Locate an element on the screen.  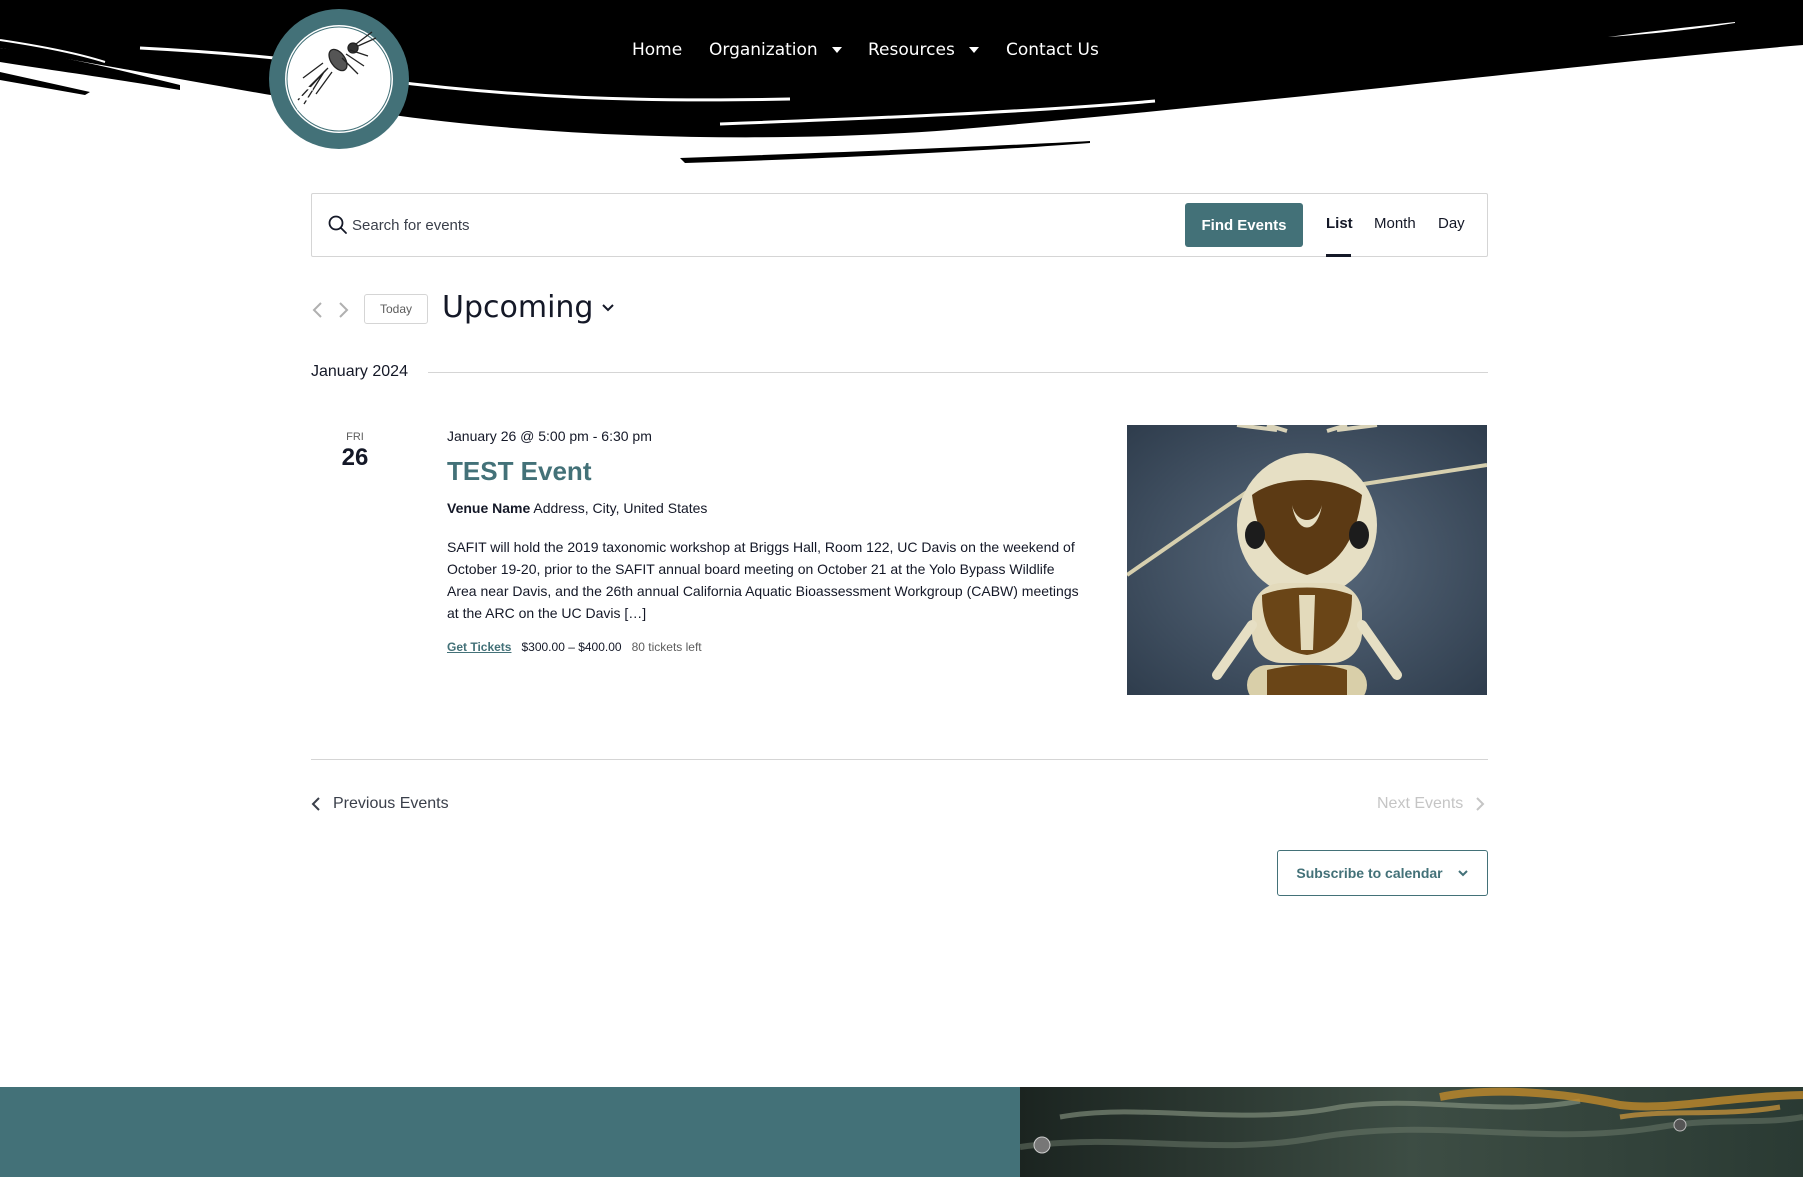
nav-contact-us: Contact Us is located at coordinates (1052, 50).